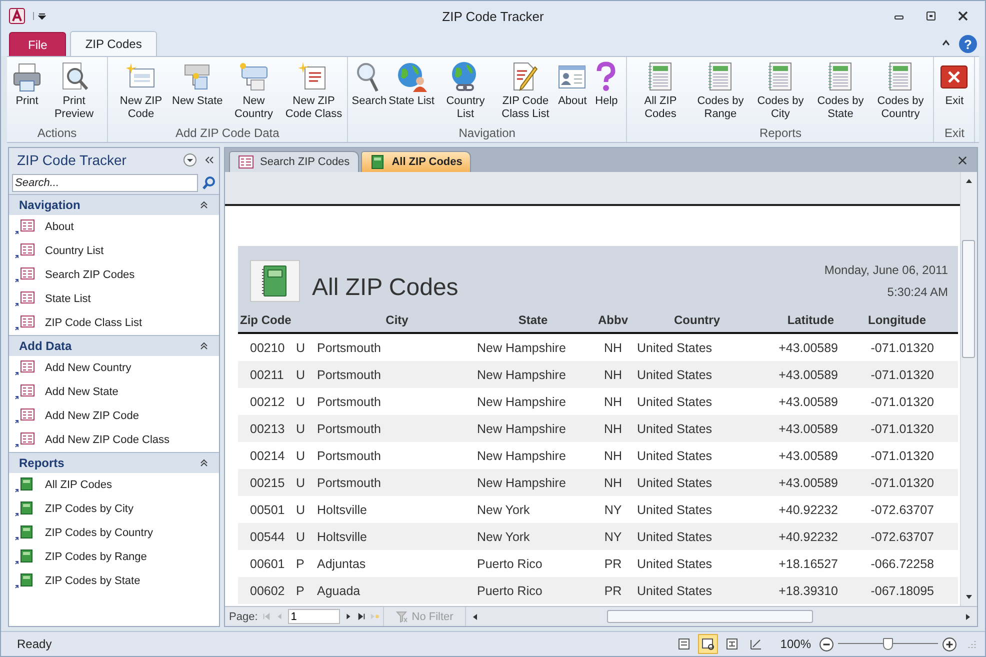 This screenshot has height=657, width=986. Describe the element at coordinates (810, 320) in the screenshot. I see `column-header: Latitude` at that location.